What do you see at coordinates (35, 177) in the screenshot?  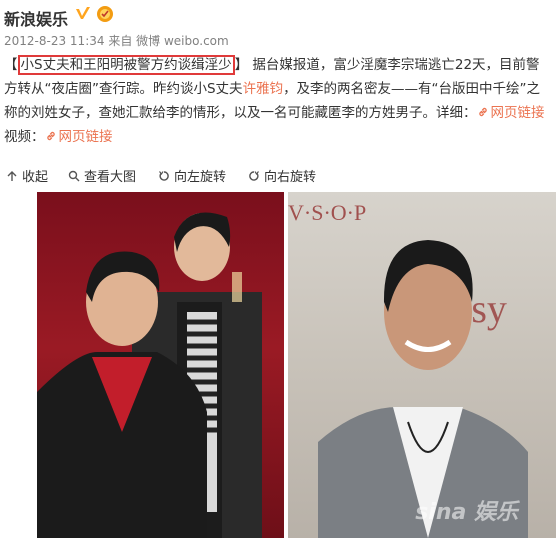 I see `collapse-label: 收起` at bounding box center [35, 177].